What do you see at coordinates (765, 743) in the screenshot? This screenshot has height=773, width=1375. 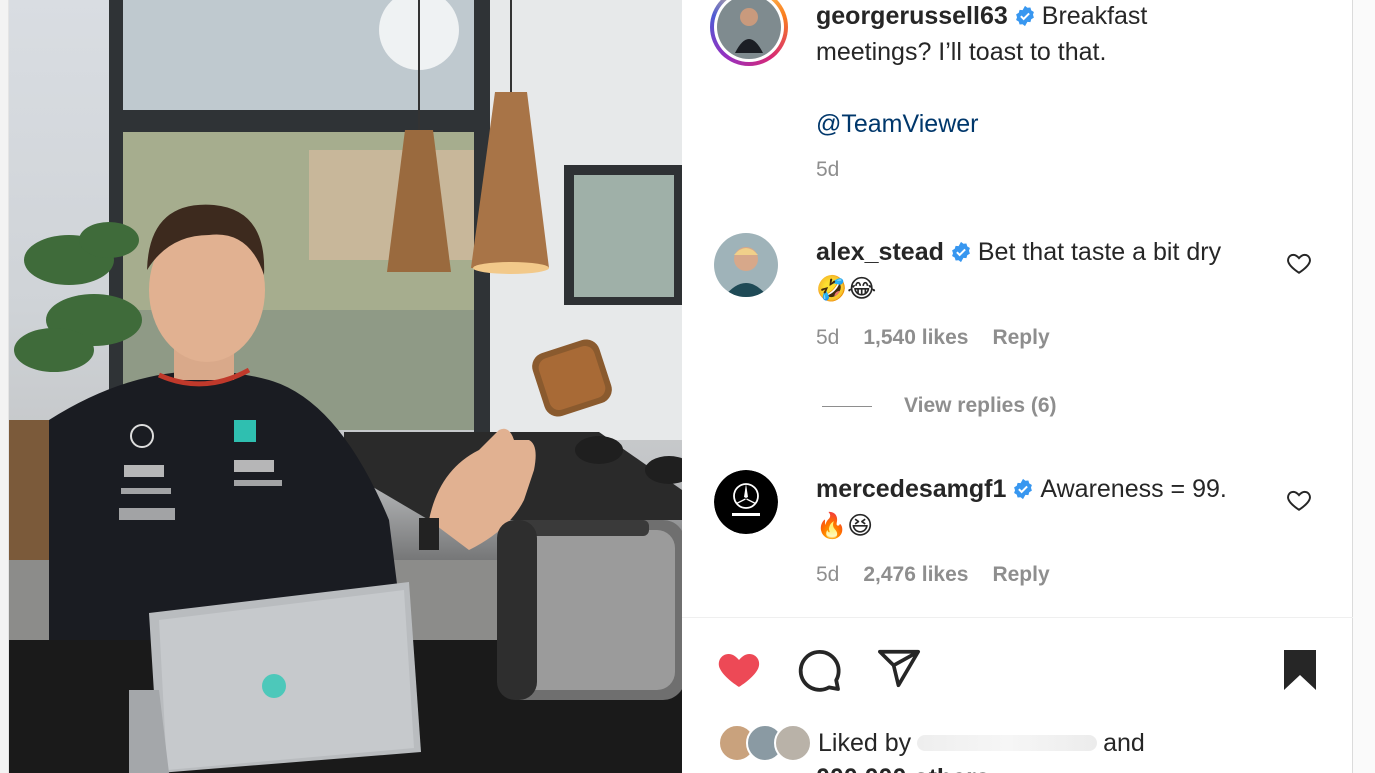 I see `liked-by-avatars` at bounding box center [765, 743].